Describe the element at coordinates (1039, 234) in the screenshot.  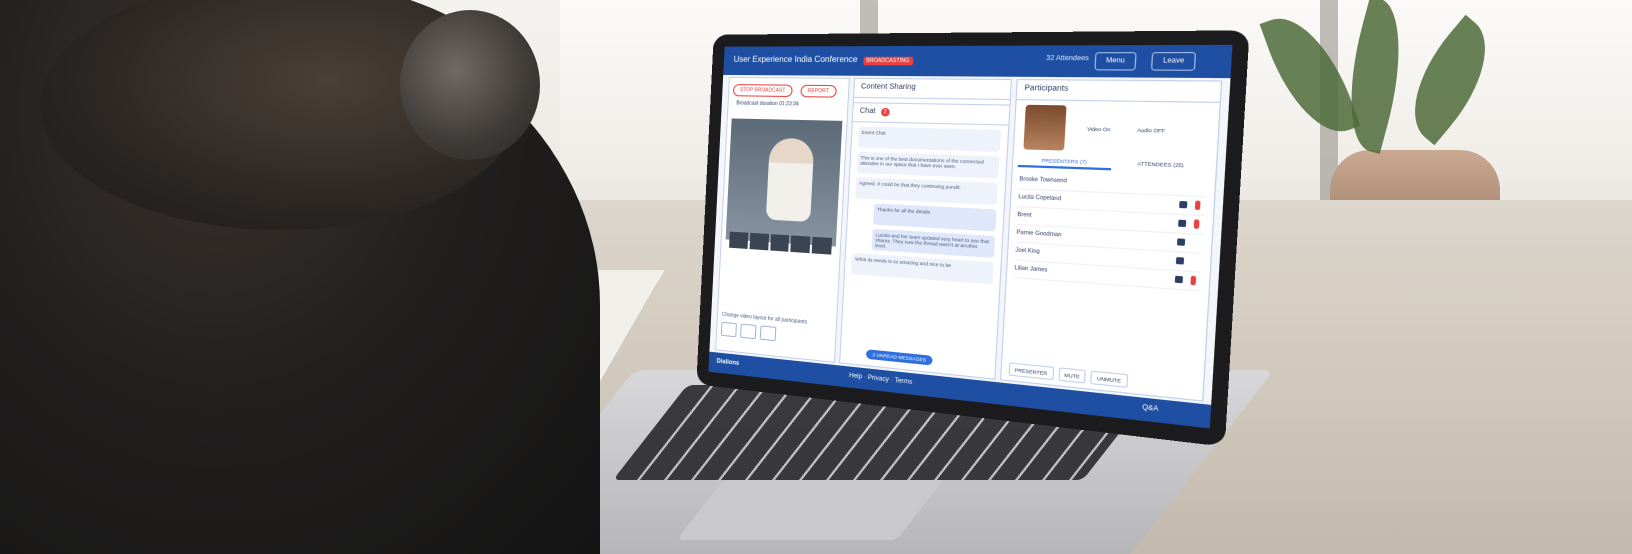
I see `participant-name: Parnie Goodman` at that location.